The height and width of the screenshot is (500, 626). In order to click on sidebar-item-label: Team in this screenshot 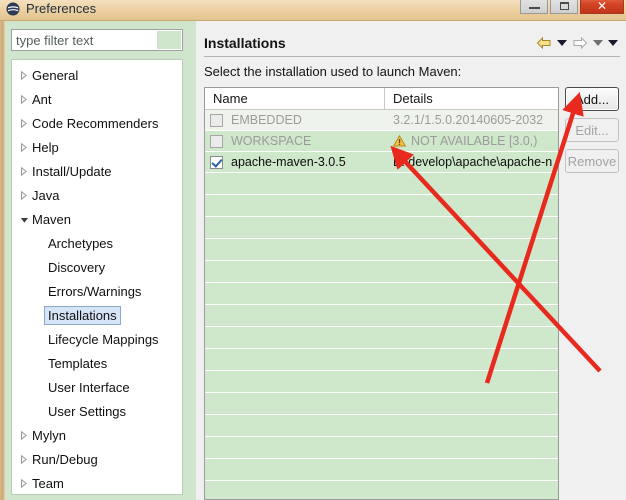, I will do `click(48, 483)`.